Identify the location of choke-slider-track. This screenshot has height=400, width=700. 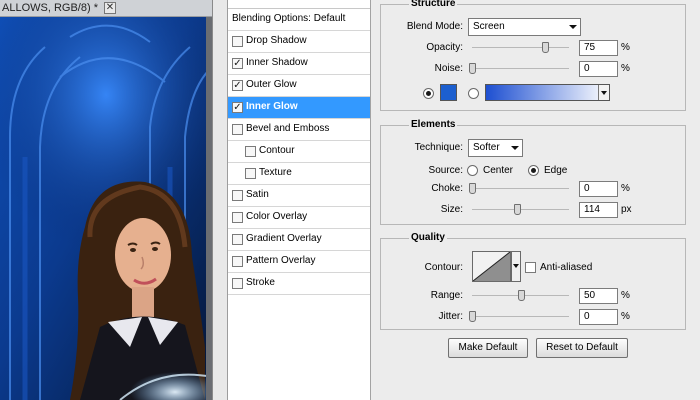
(520, 188).